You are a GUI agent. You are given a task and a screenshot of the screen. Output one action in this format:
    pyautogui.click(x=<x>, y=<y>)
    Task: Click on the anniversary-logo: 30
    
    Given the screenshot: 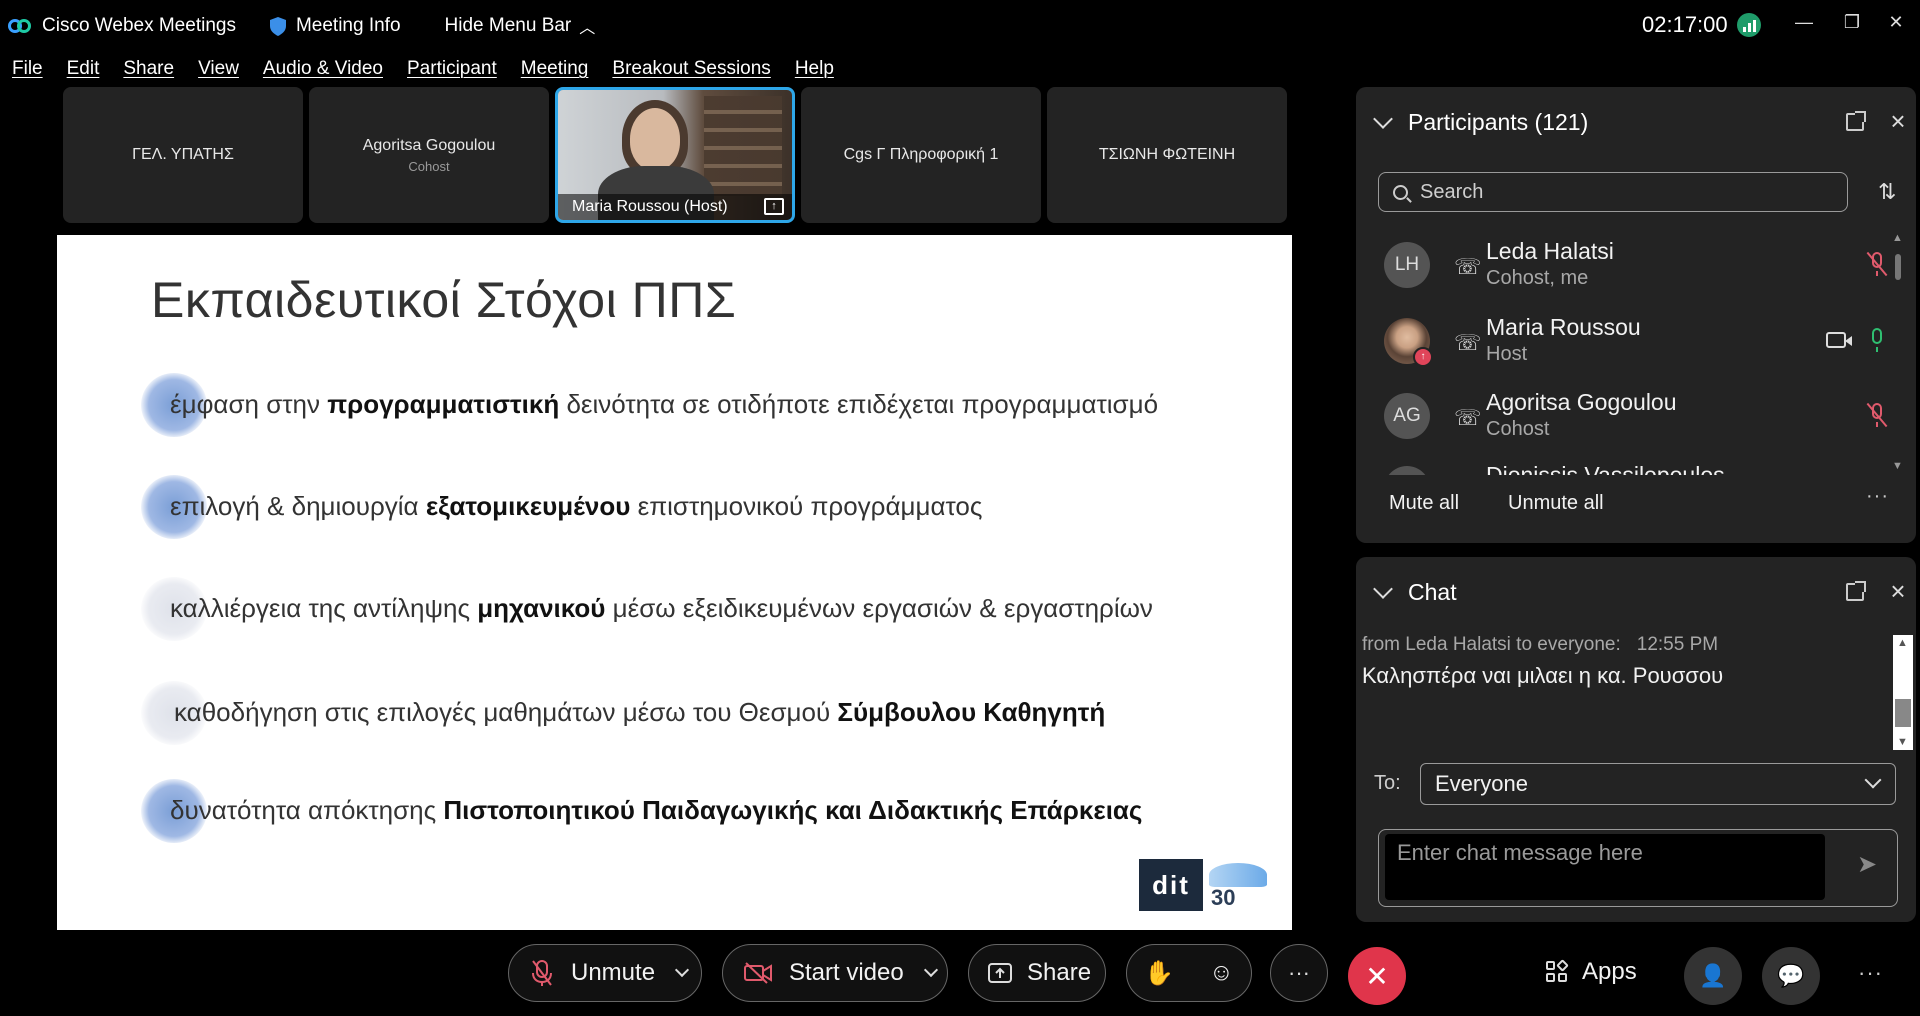 What is the action you would take?
    pyautogui.click(x=1238, y=885)
    